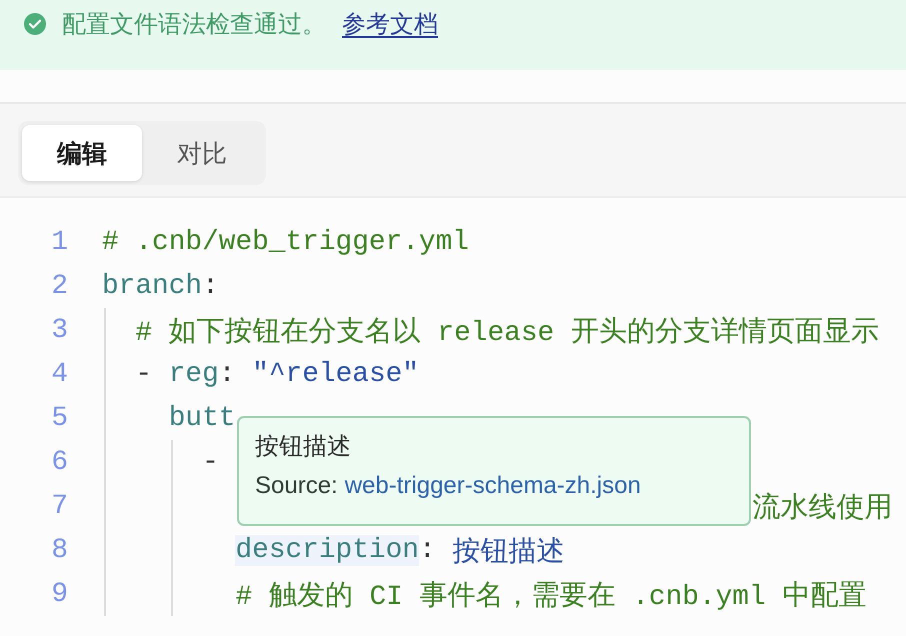 Image resolution: width=906 pixels, height=636 pixels. I want to click on docs-link: 参考文档, so click(390, 24).